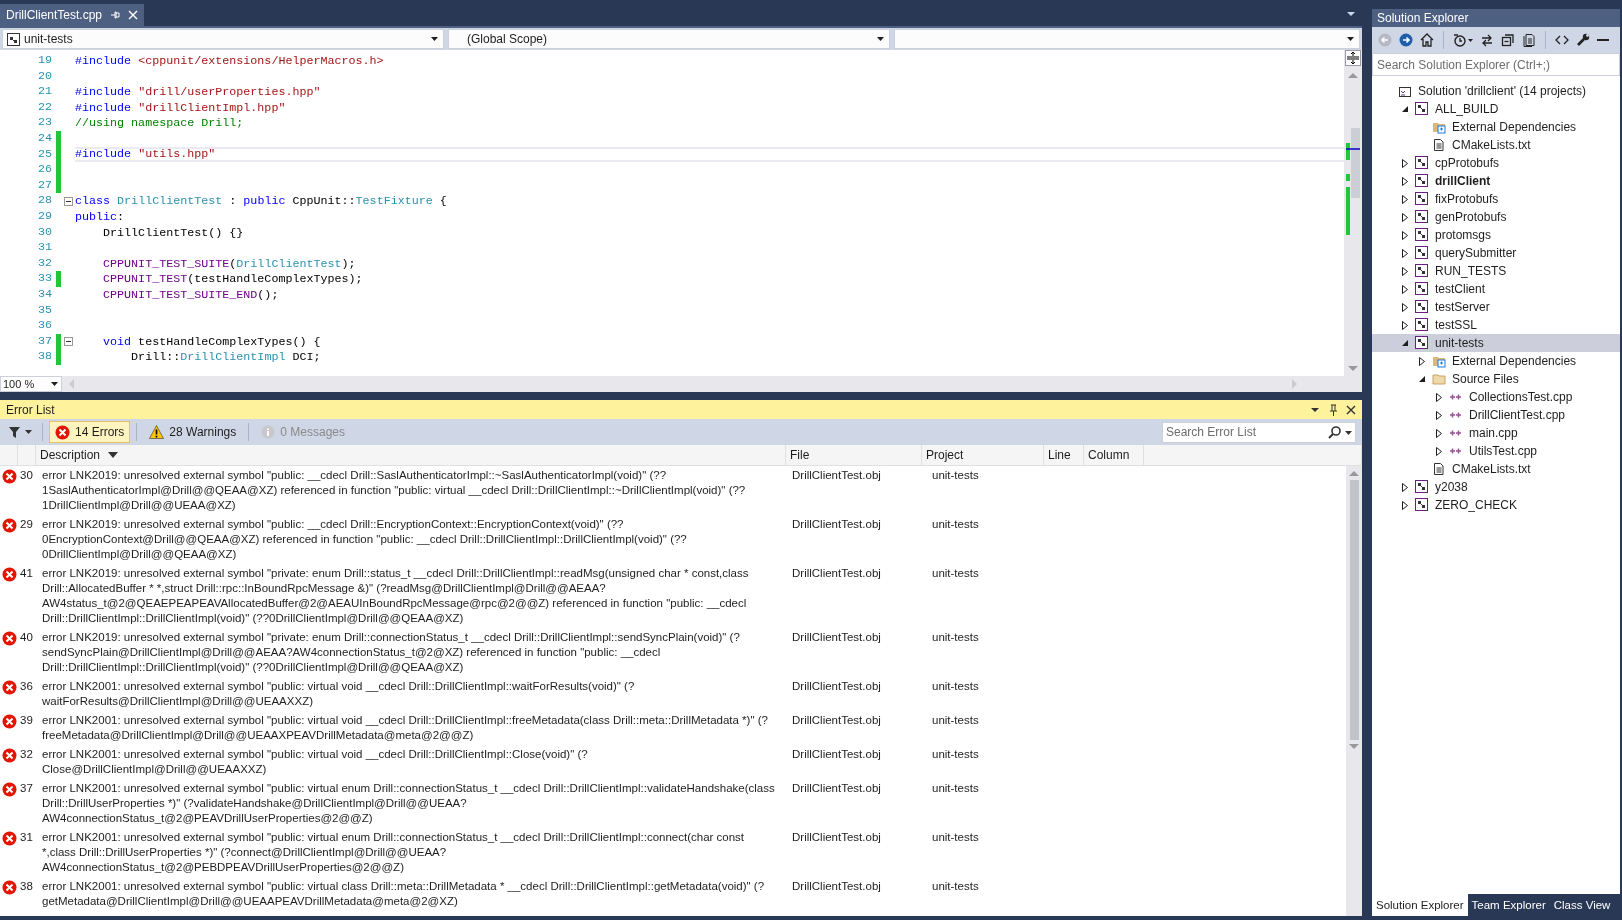 The image size is (1622, 920). Describe the element at coordinates (1420, 905) in the screenshot. I see `panel-tab: Solution Explorer` at that location.